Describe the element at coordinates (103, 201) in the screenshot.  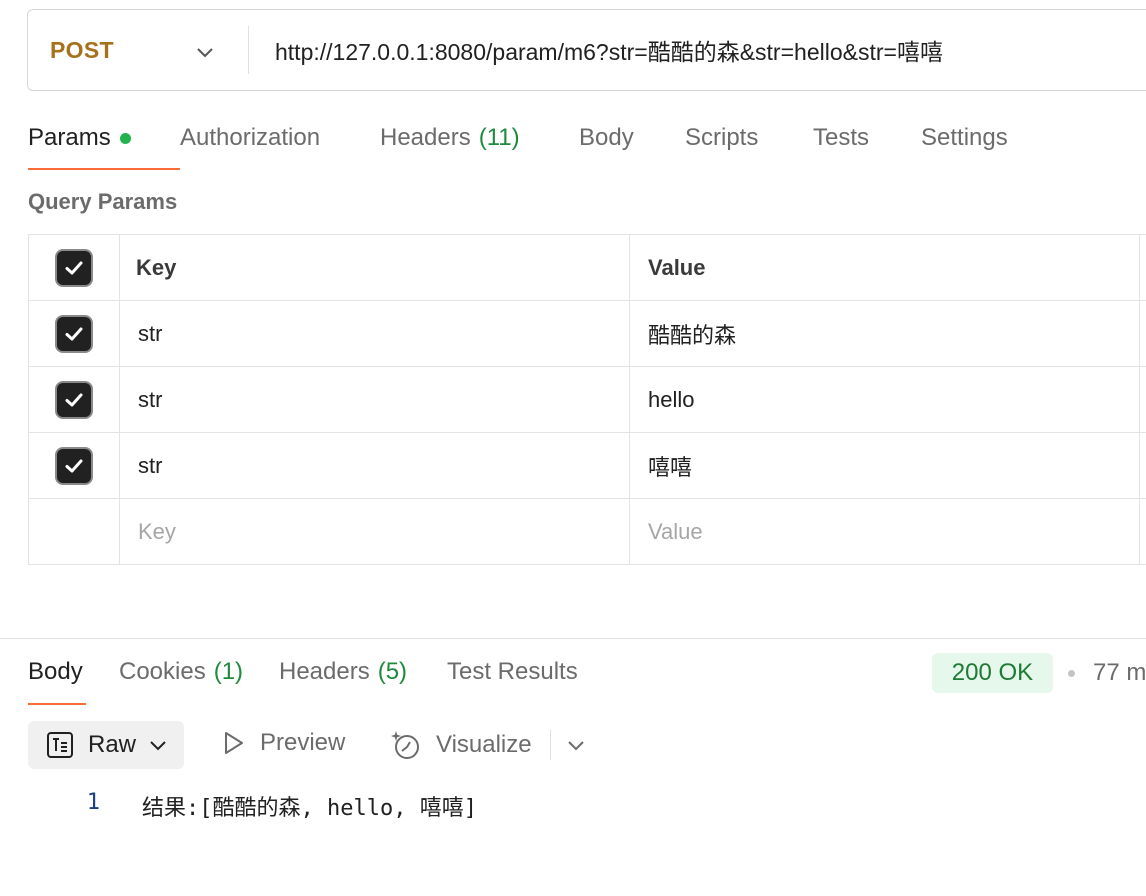
I see `query-params-title: Query Params` at that location.